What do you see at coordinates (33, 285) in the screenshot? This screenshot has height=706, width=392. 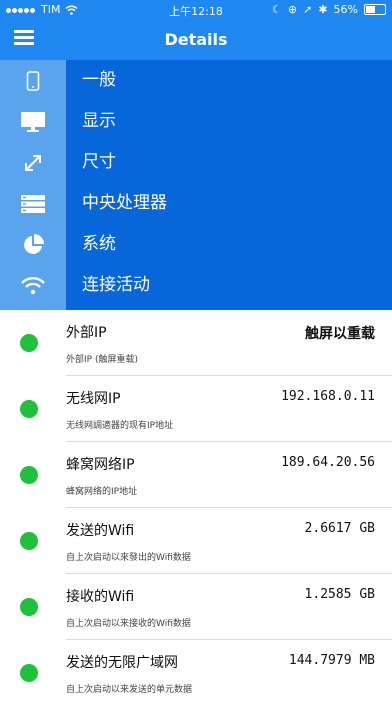 I see `wifi-icon` at bounding box center [33, 285].